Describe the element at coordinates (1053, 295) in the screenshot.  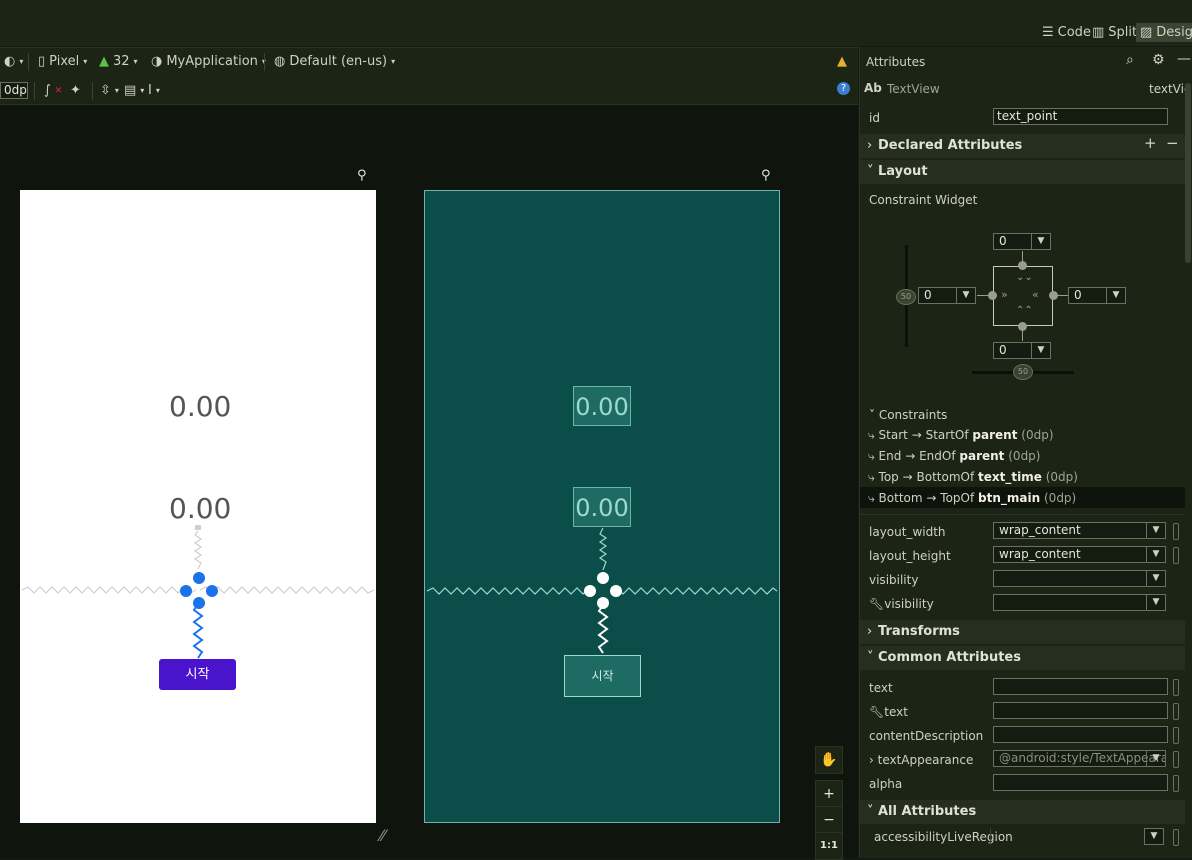
I see `end-handle` at that location.